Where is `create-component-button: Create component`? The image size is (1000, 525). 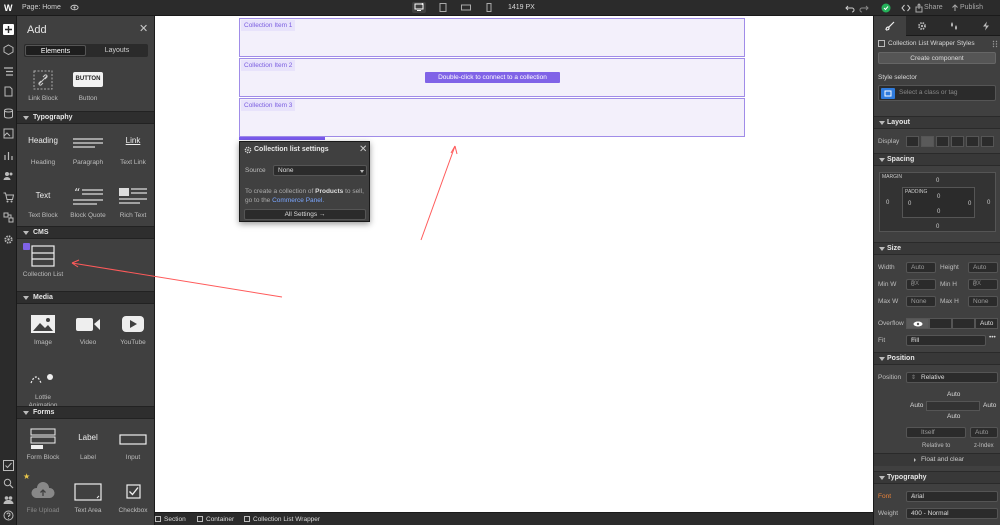 create-component-button: Create component is located at coordinates (937, 58).